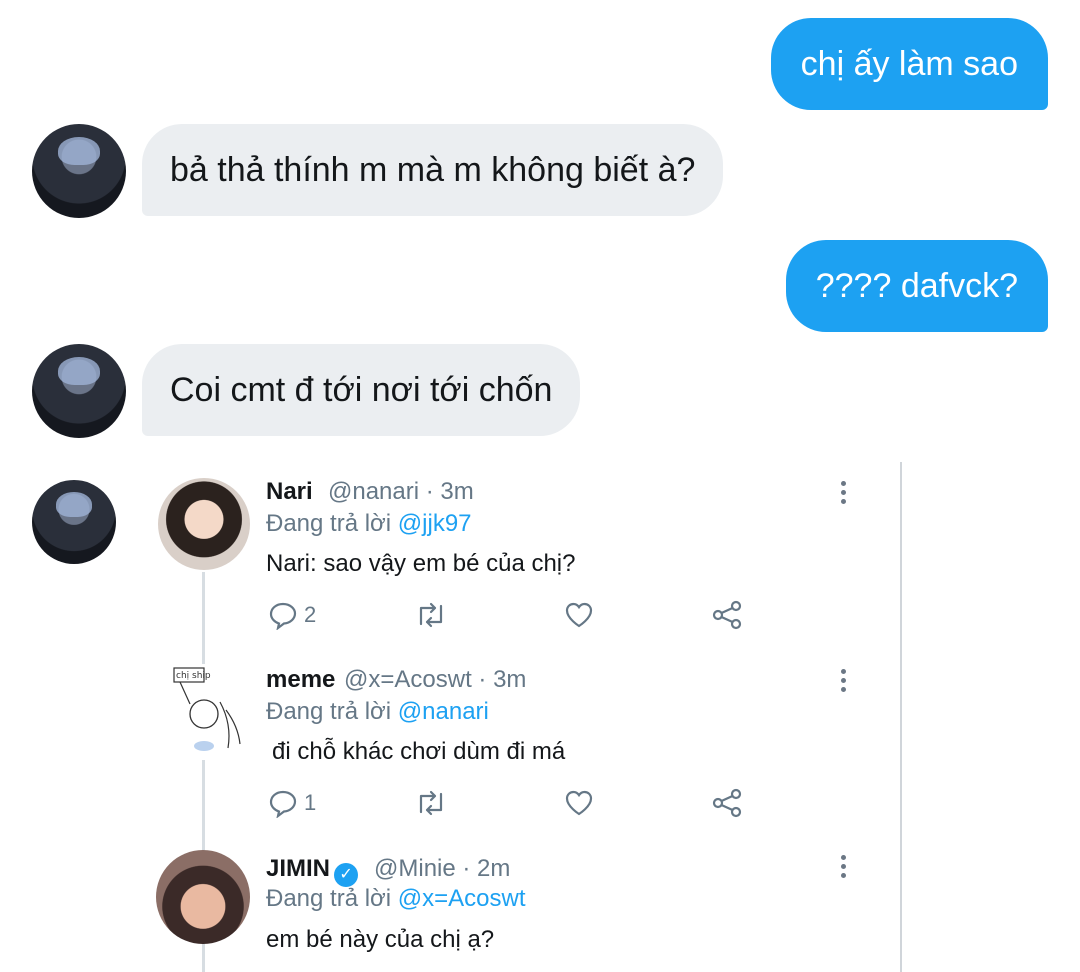  Describe the element at coordinates (312, 871) in the screenshot. I see `tweet-author-name: JIMIN ✓` at that location.